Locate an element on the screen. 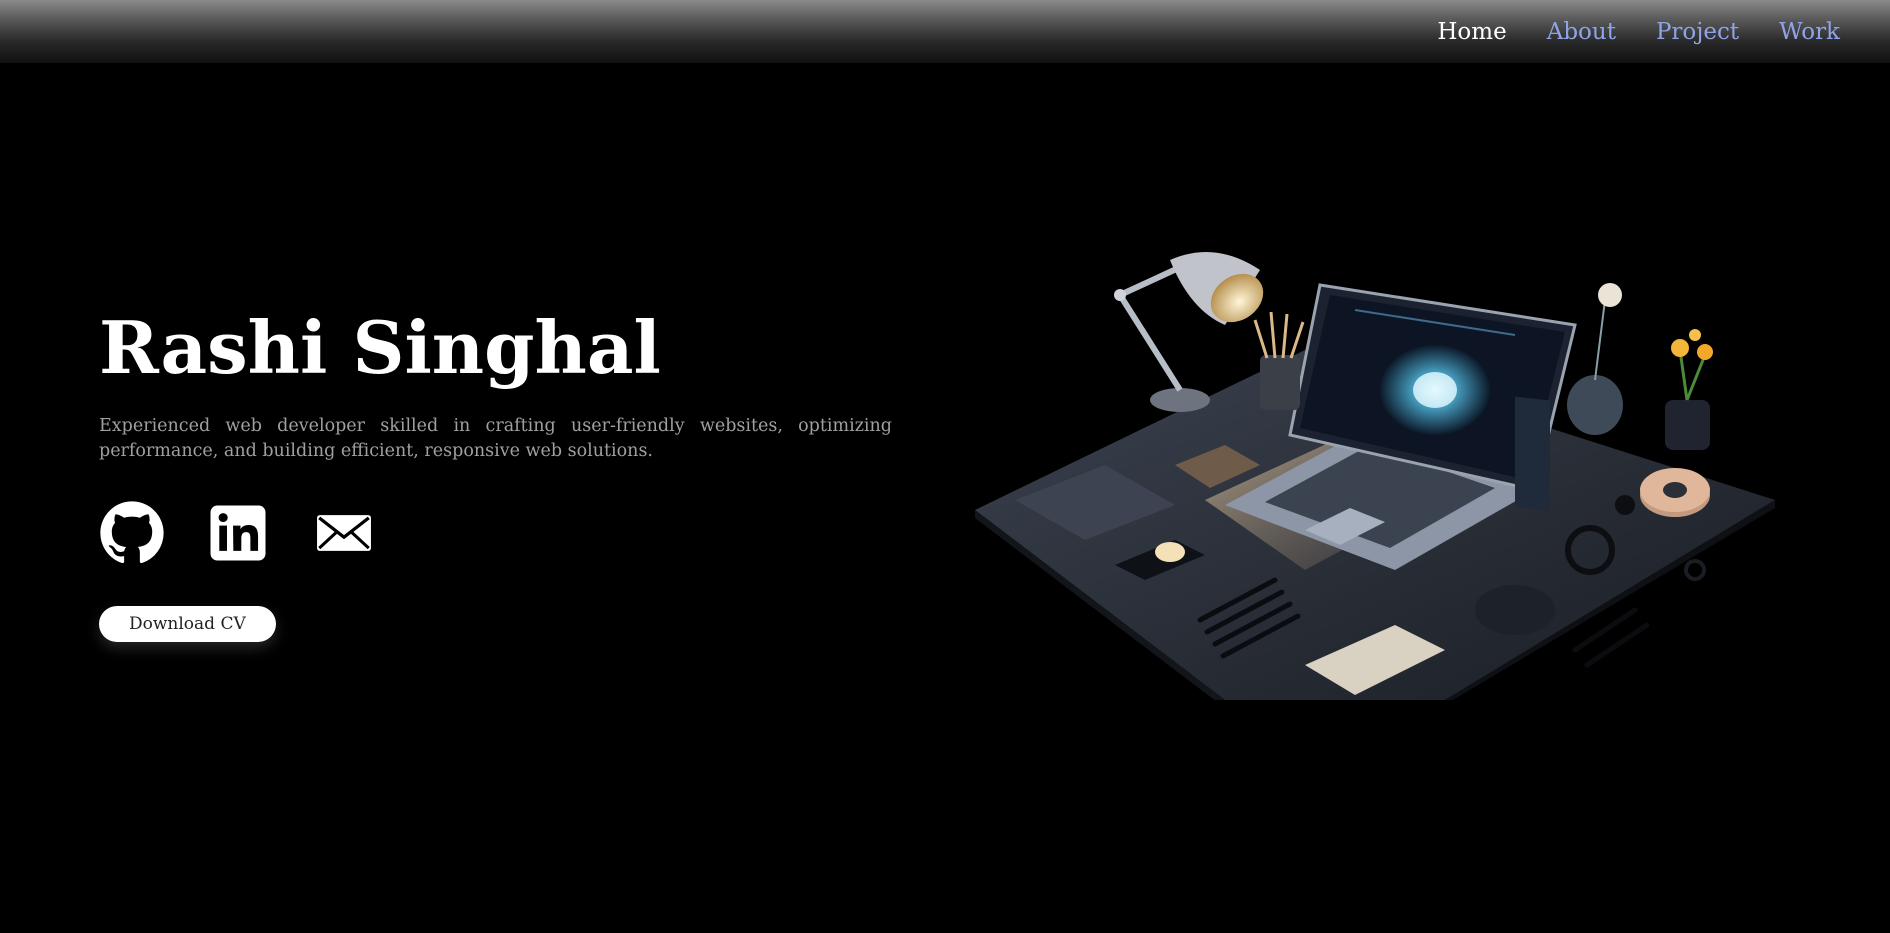 The height and width of the screenshot is (933, 1890). mail-icon is located at coordinates (344, 533).